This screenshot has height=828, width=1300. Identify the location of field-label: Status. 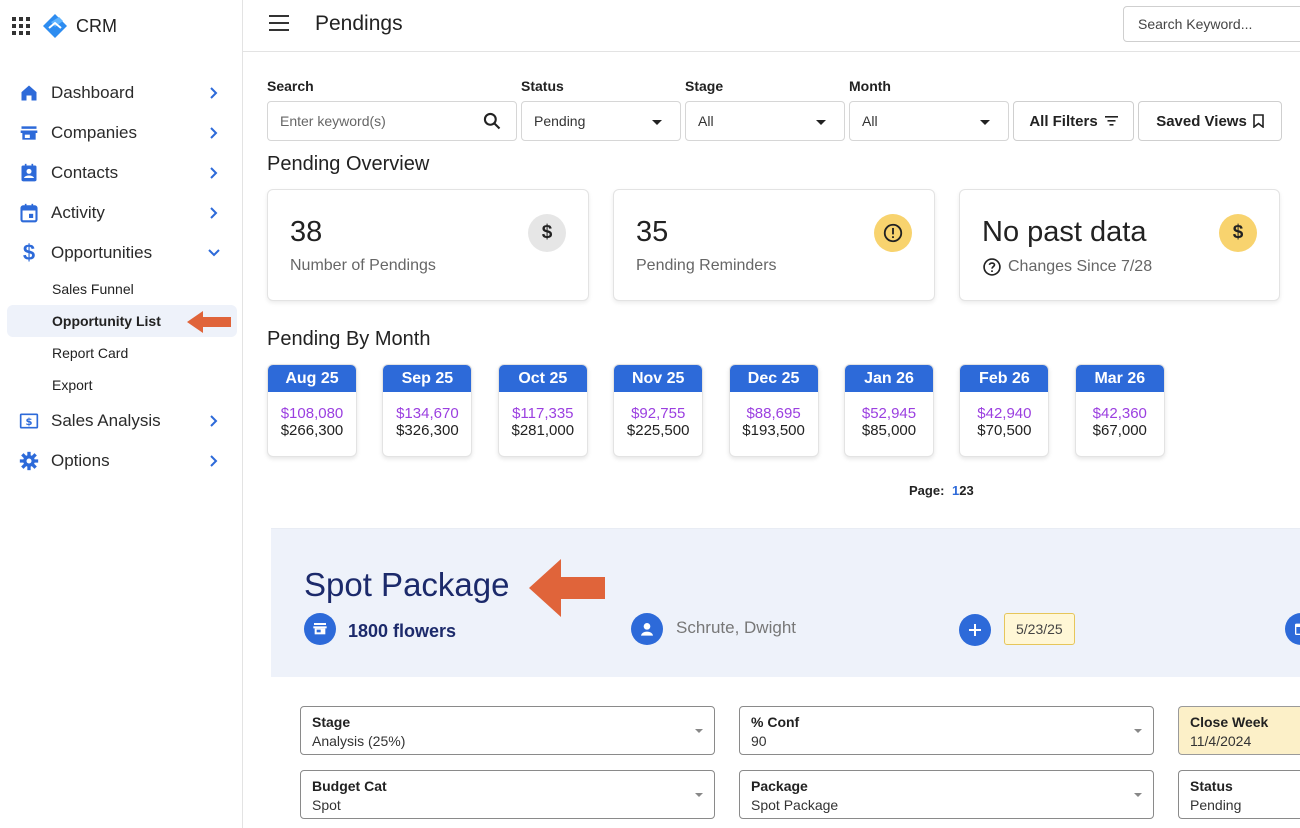
(1211, 786).